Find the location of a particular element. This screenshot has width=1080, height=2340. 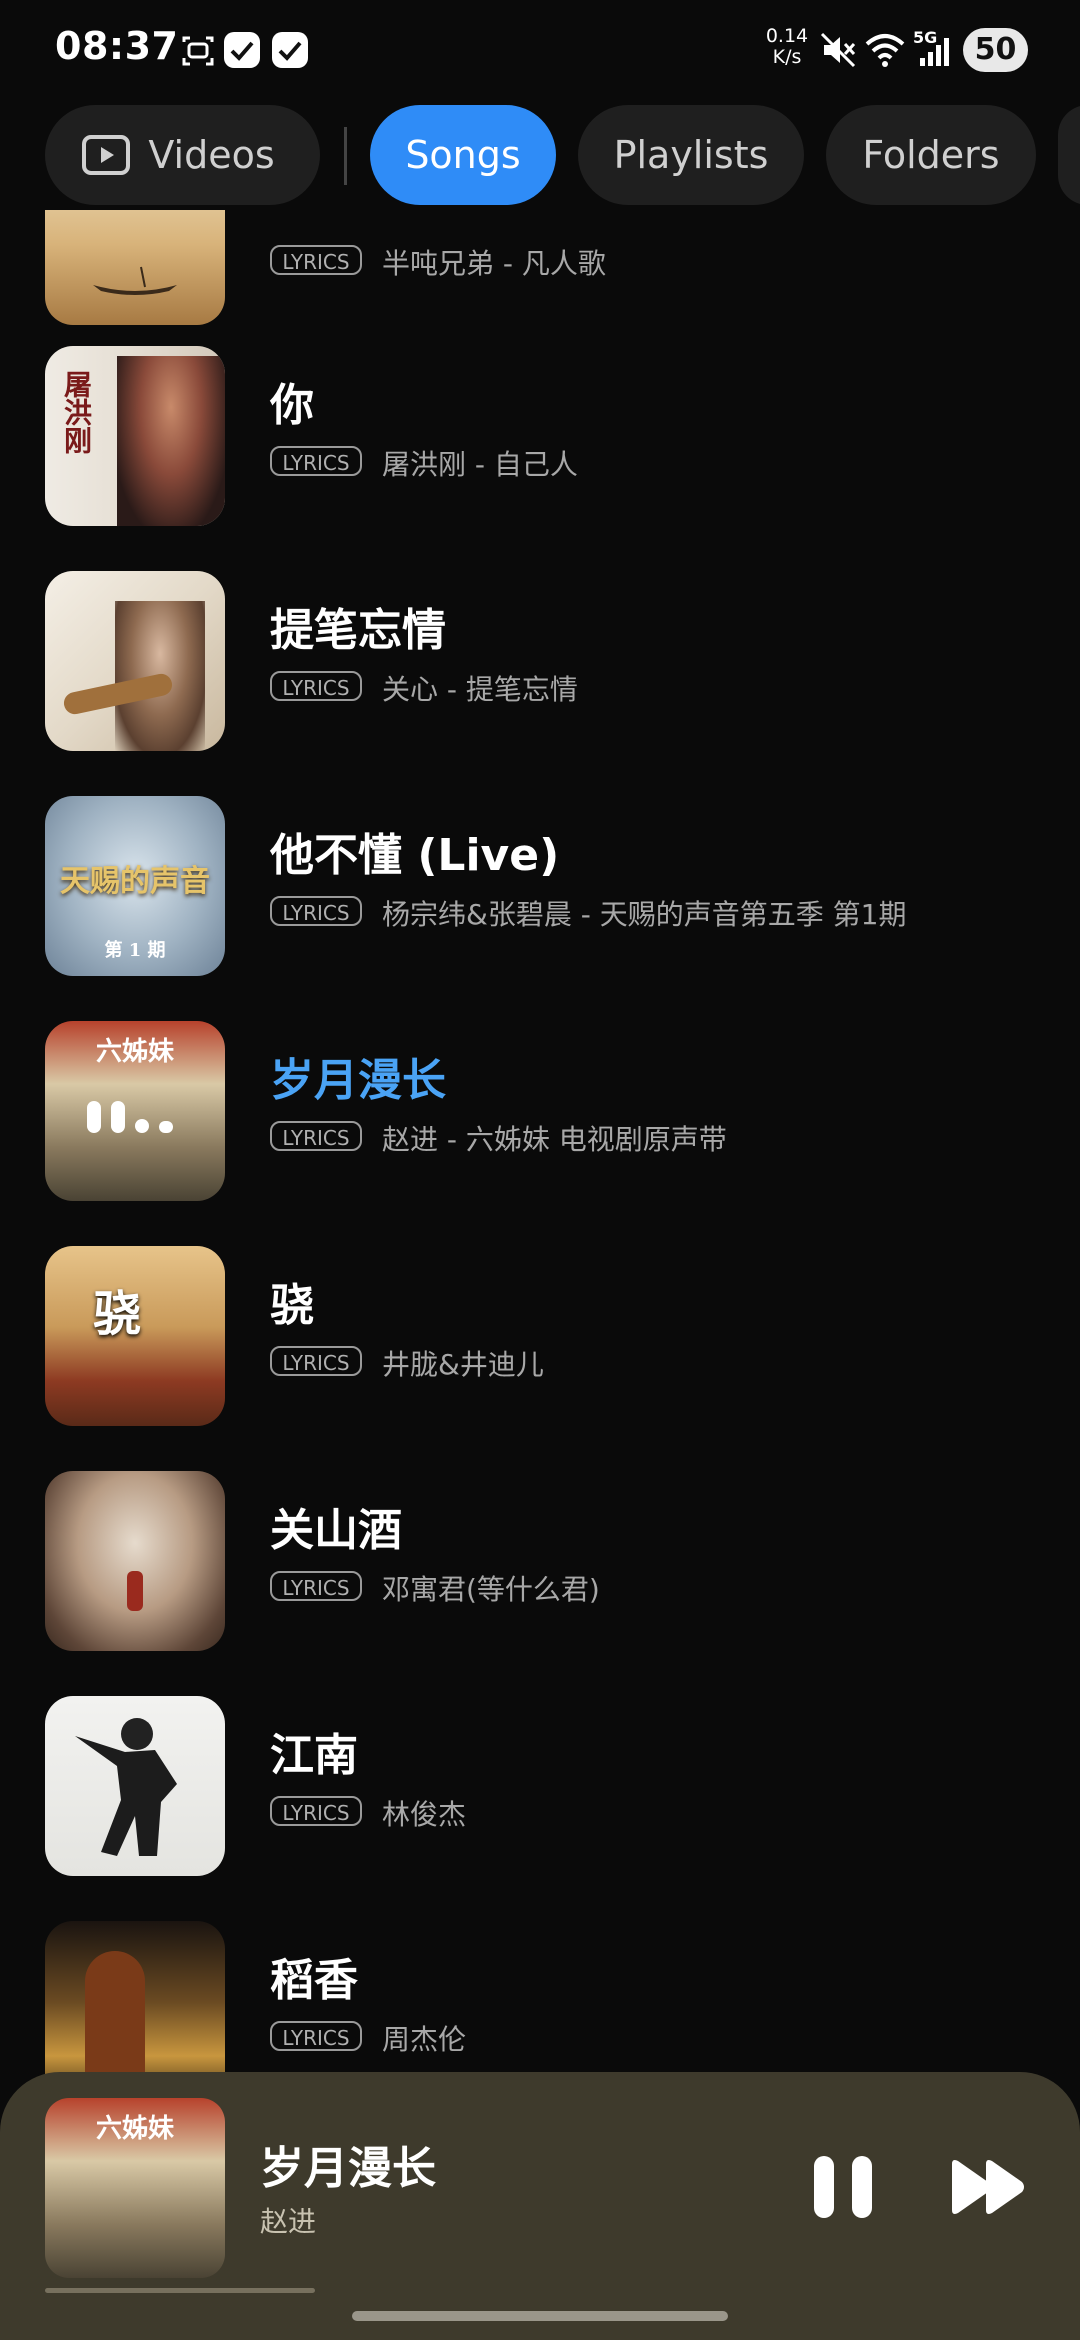

album-cover: 骁 is located at coordinates (135, 1336).